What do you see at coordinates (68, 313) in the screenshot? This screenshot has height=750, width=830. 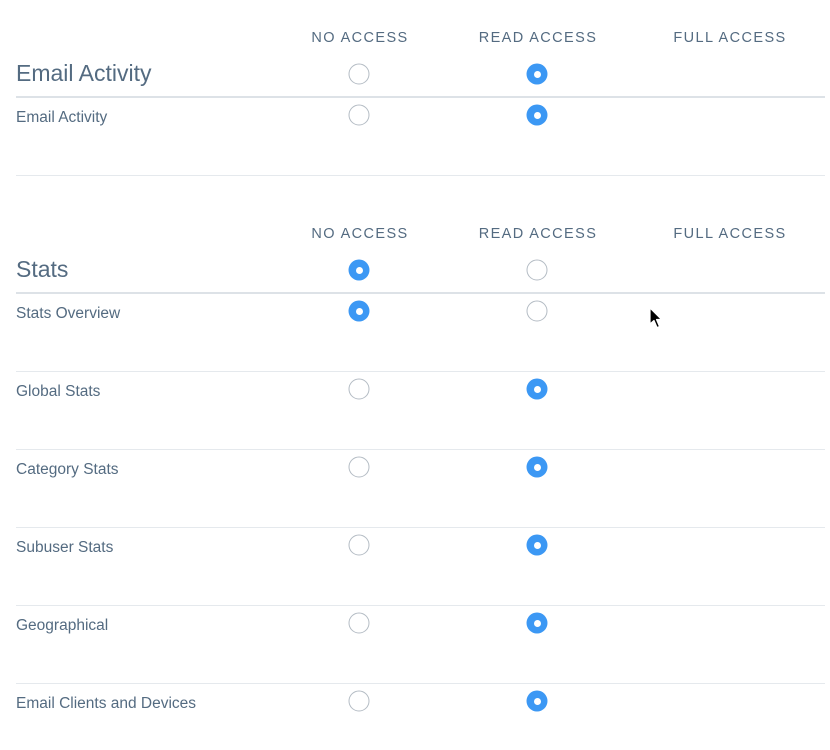 I see `row-label-stats-overview: Stats Overview` at bounding box center [68, 313].